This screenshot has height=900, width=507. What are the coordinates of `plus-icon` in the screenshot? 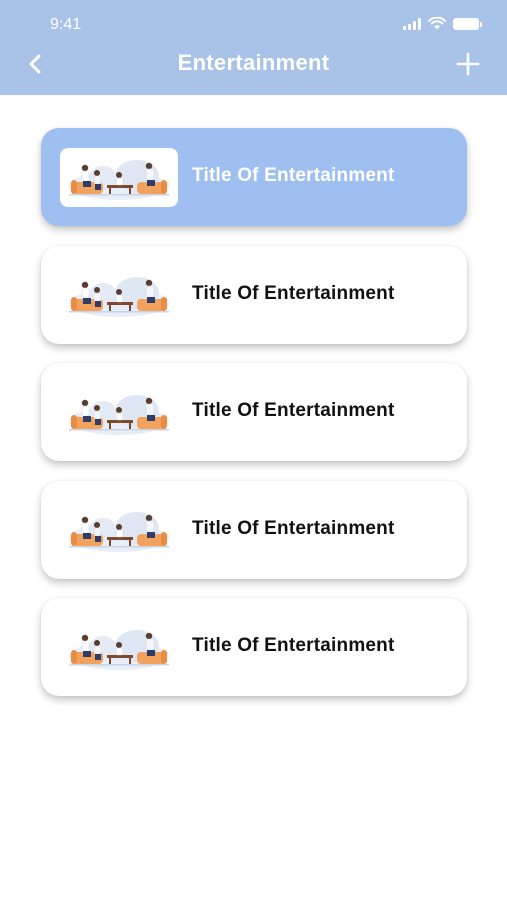 It's located at (468, 64).